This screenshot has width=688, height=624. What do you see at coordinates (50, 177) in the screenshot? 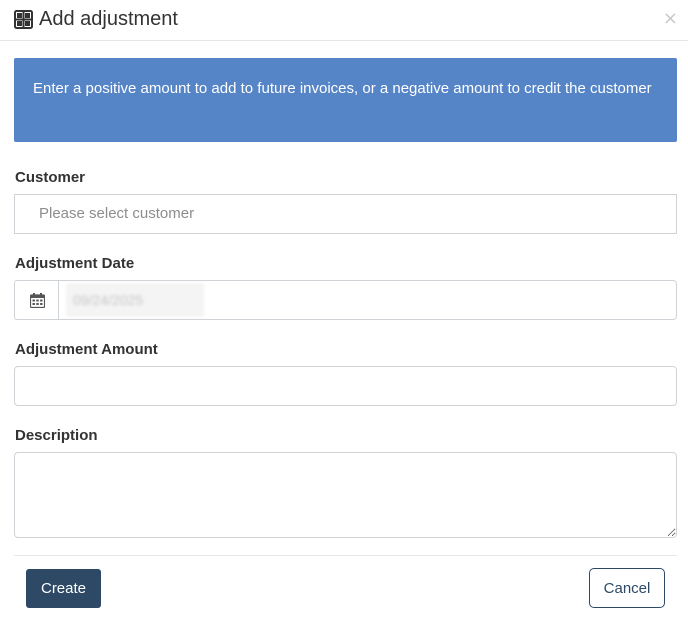
I see `customer-label: Customer` at bounding box center [50, 177].